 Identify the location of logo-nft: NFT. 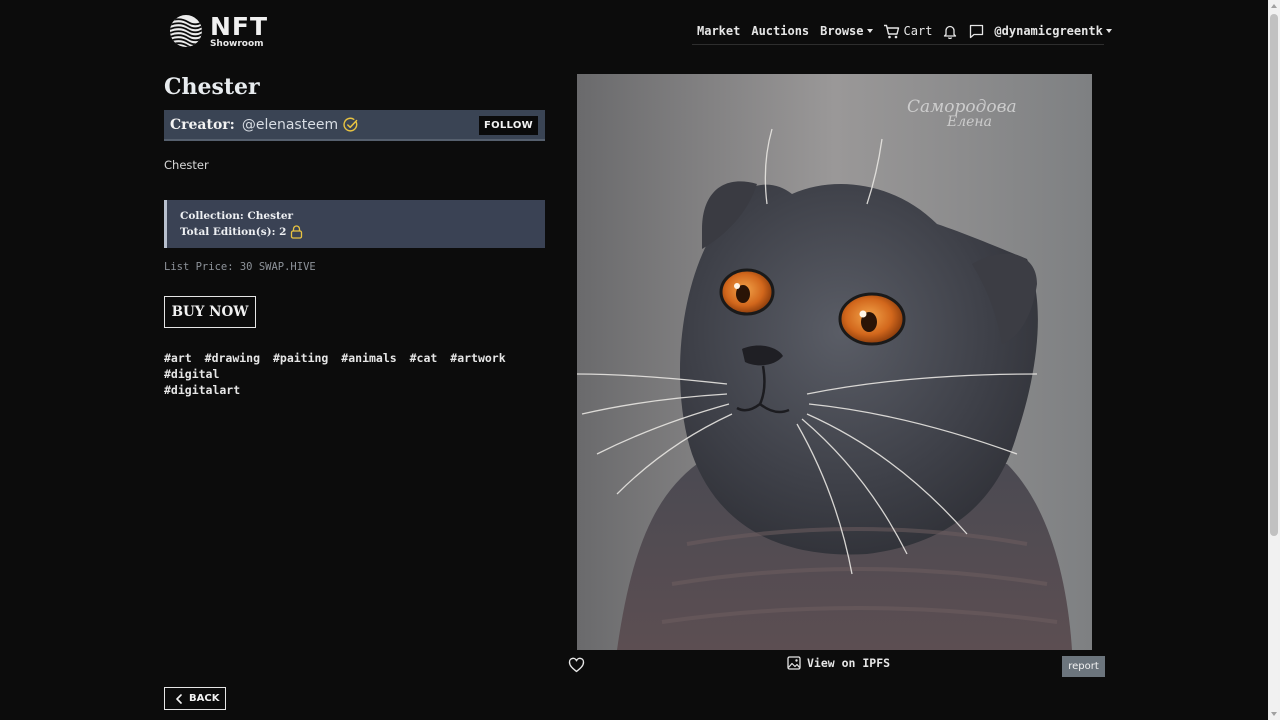
(238, 26).